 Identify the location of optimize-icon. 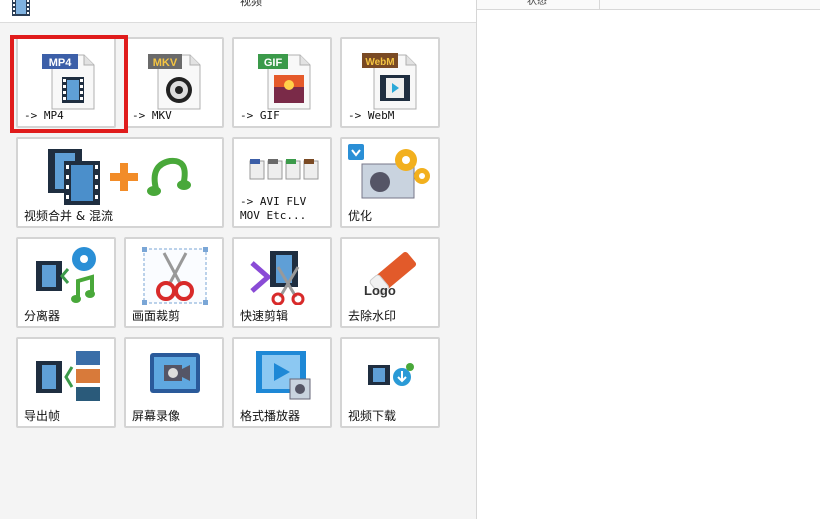
(389, 171).